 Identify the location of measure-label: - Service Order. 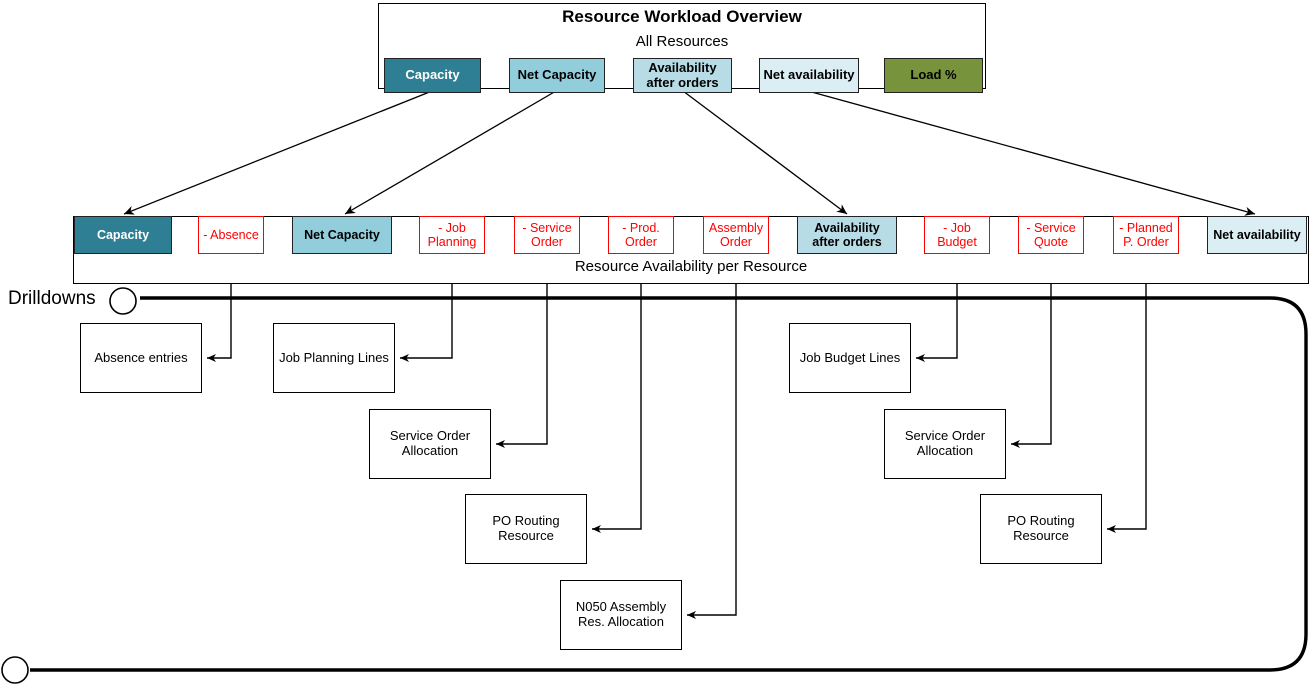
(546, 235).